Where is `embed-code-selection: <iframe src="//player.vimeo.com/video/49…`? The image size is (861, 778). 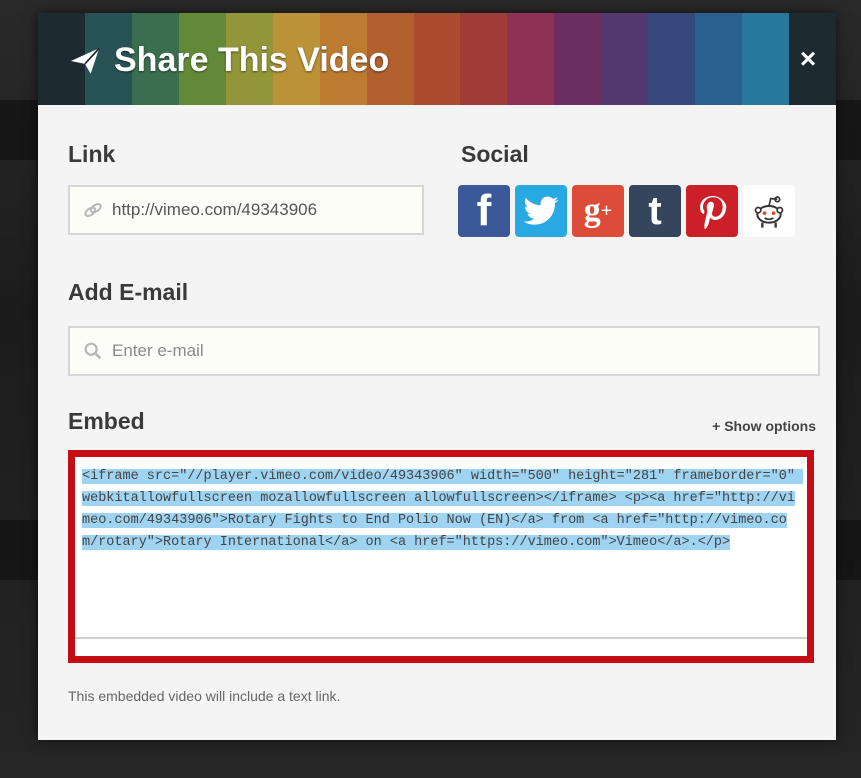
embed-code-selection: <iframe src="//player.vimeo.com/video/49… is located at coordinates (443, 509).